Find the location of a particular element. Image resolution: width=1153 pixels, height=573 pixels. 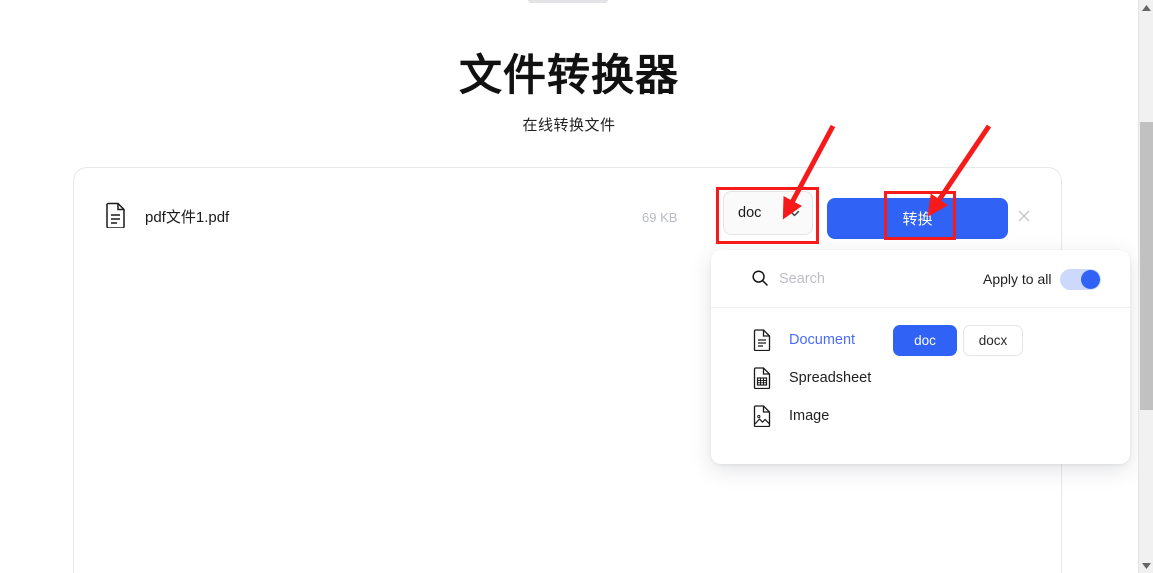

search-icon is located at coordinates (760, 278).